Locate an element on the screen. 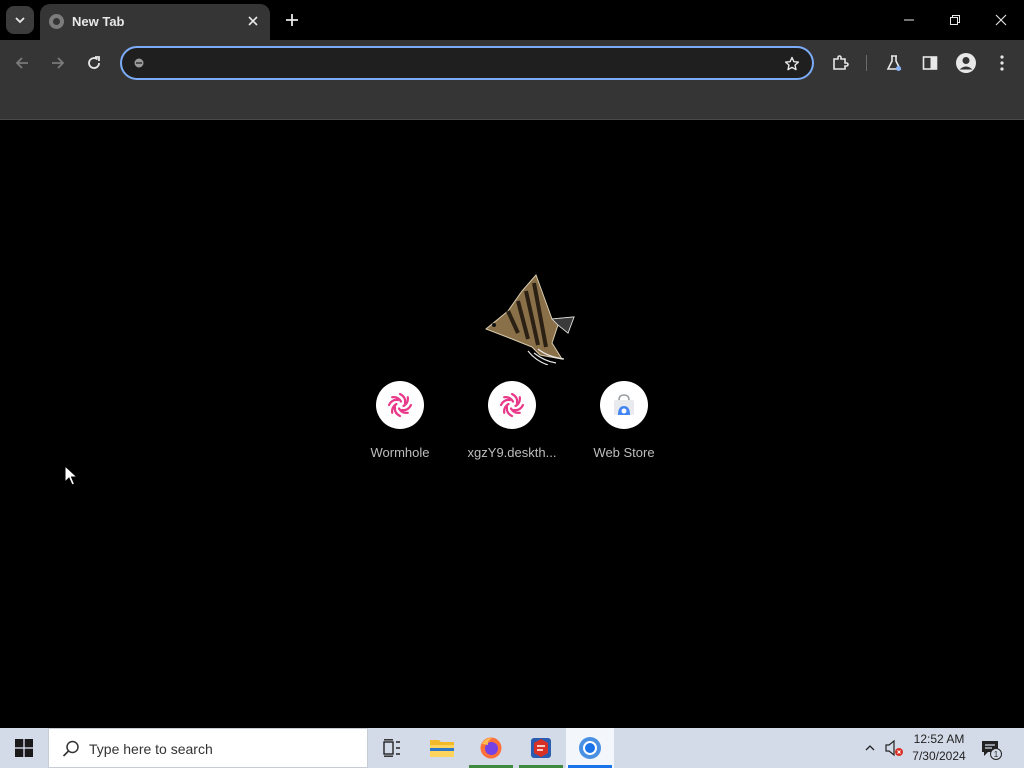 Image resolution: width=1024 pixels, height=768 pixels. menu-button is located at coordinates (1002, 63).